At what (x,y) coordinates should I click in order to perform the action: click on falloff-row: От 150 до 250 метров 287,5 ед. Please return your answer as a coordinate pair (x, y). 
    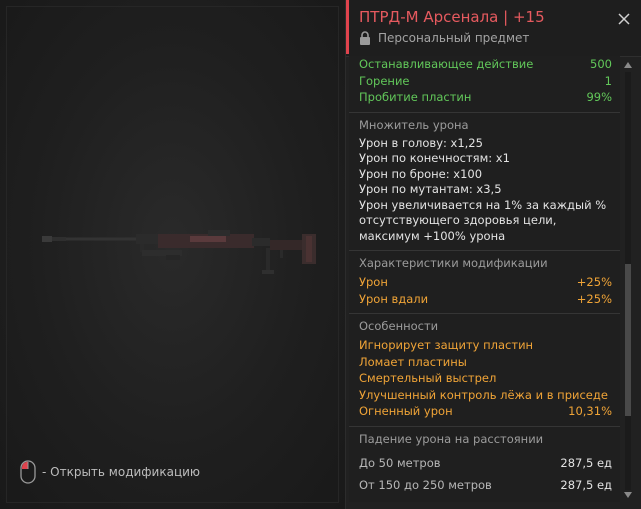
    Looking at the image, I should click on (485, 485).